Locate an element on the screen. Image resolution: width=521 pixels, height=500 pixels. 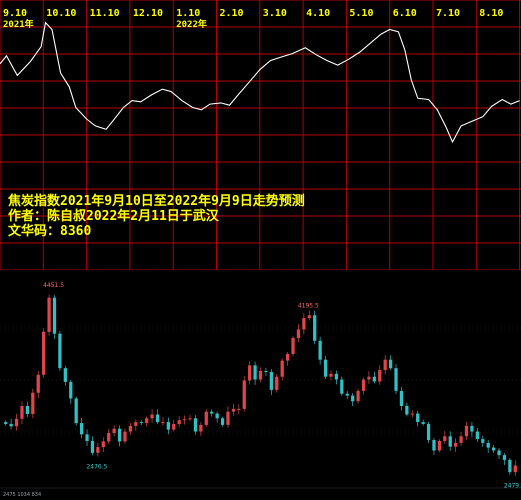
month-label: 5.10 is located at coordinates (361, 13).